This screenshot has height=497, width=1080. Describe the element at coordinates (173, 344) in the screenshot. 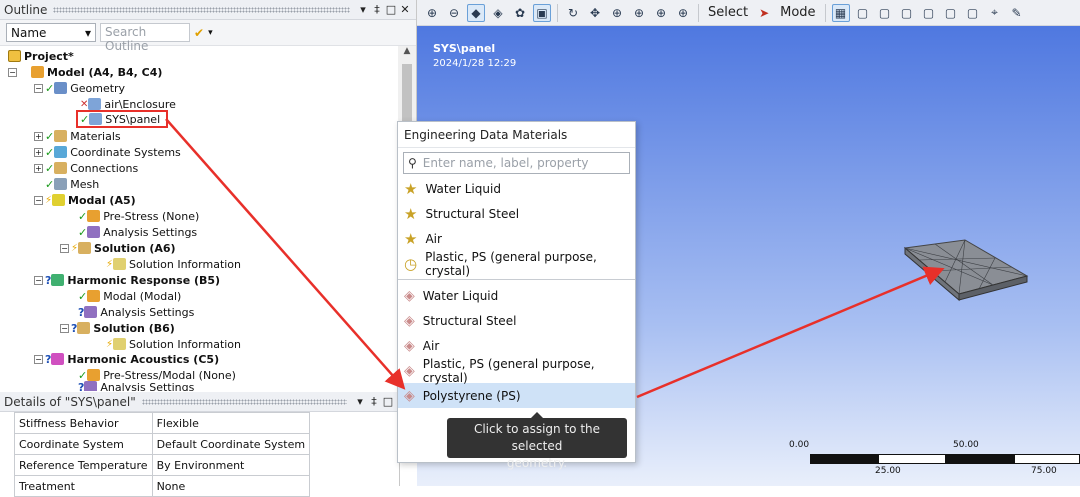

I see `tree-item-solution-info-b: ⚡ Solution Information` at that location.